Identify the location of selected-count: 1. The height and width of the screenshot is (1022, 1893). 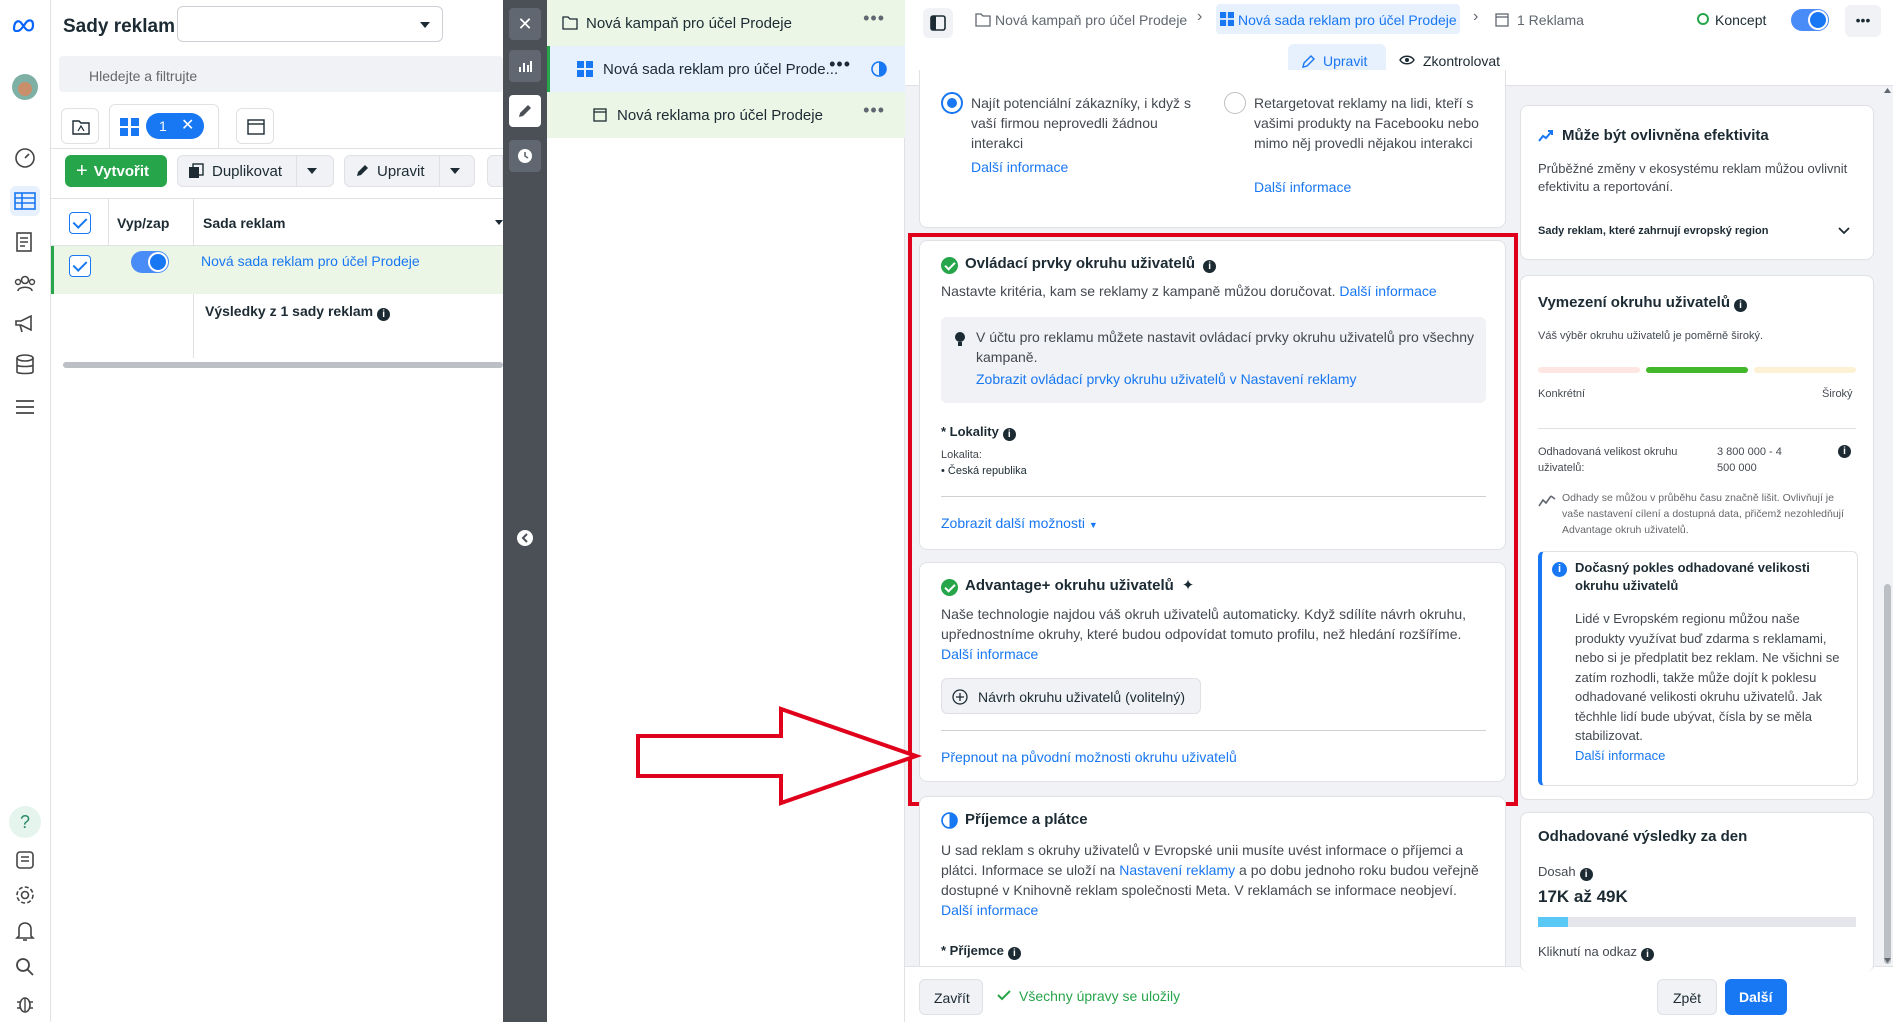
(163, 126).